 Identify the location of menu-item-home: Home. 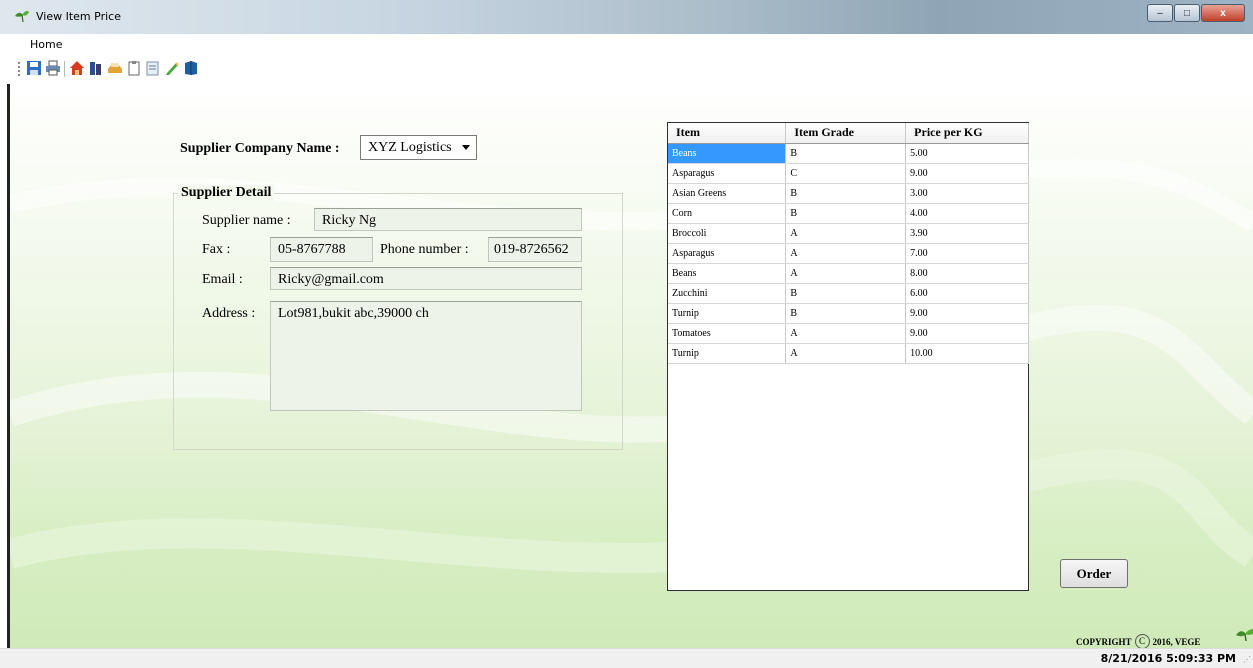
(46, 44).